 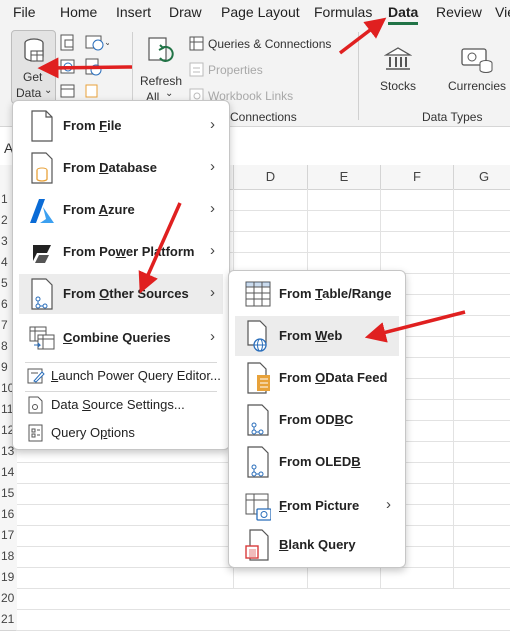 I want to click on row-header-19: 19, so click(x=8, y=578).